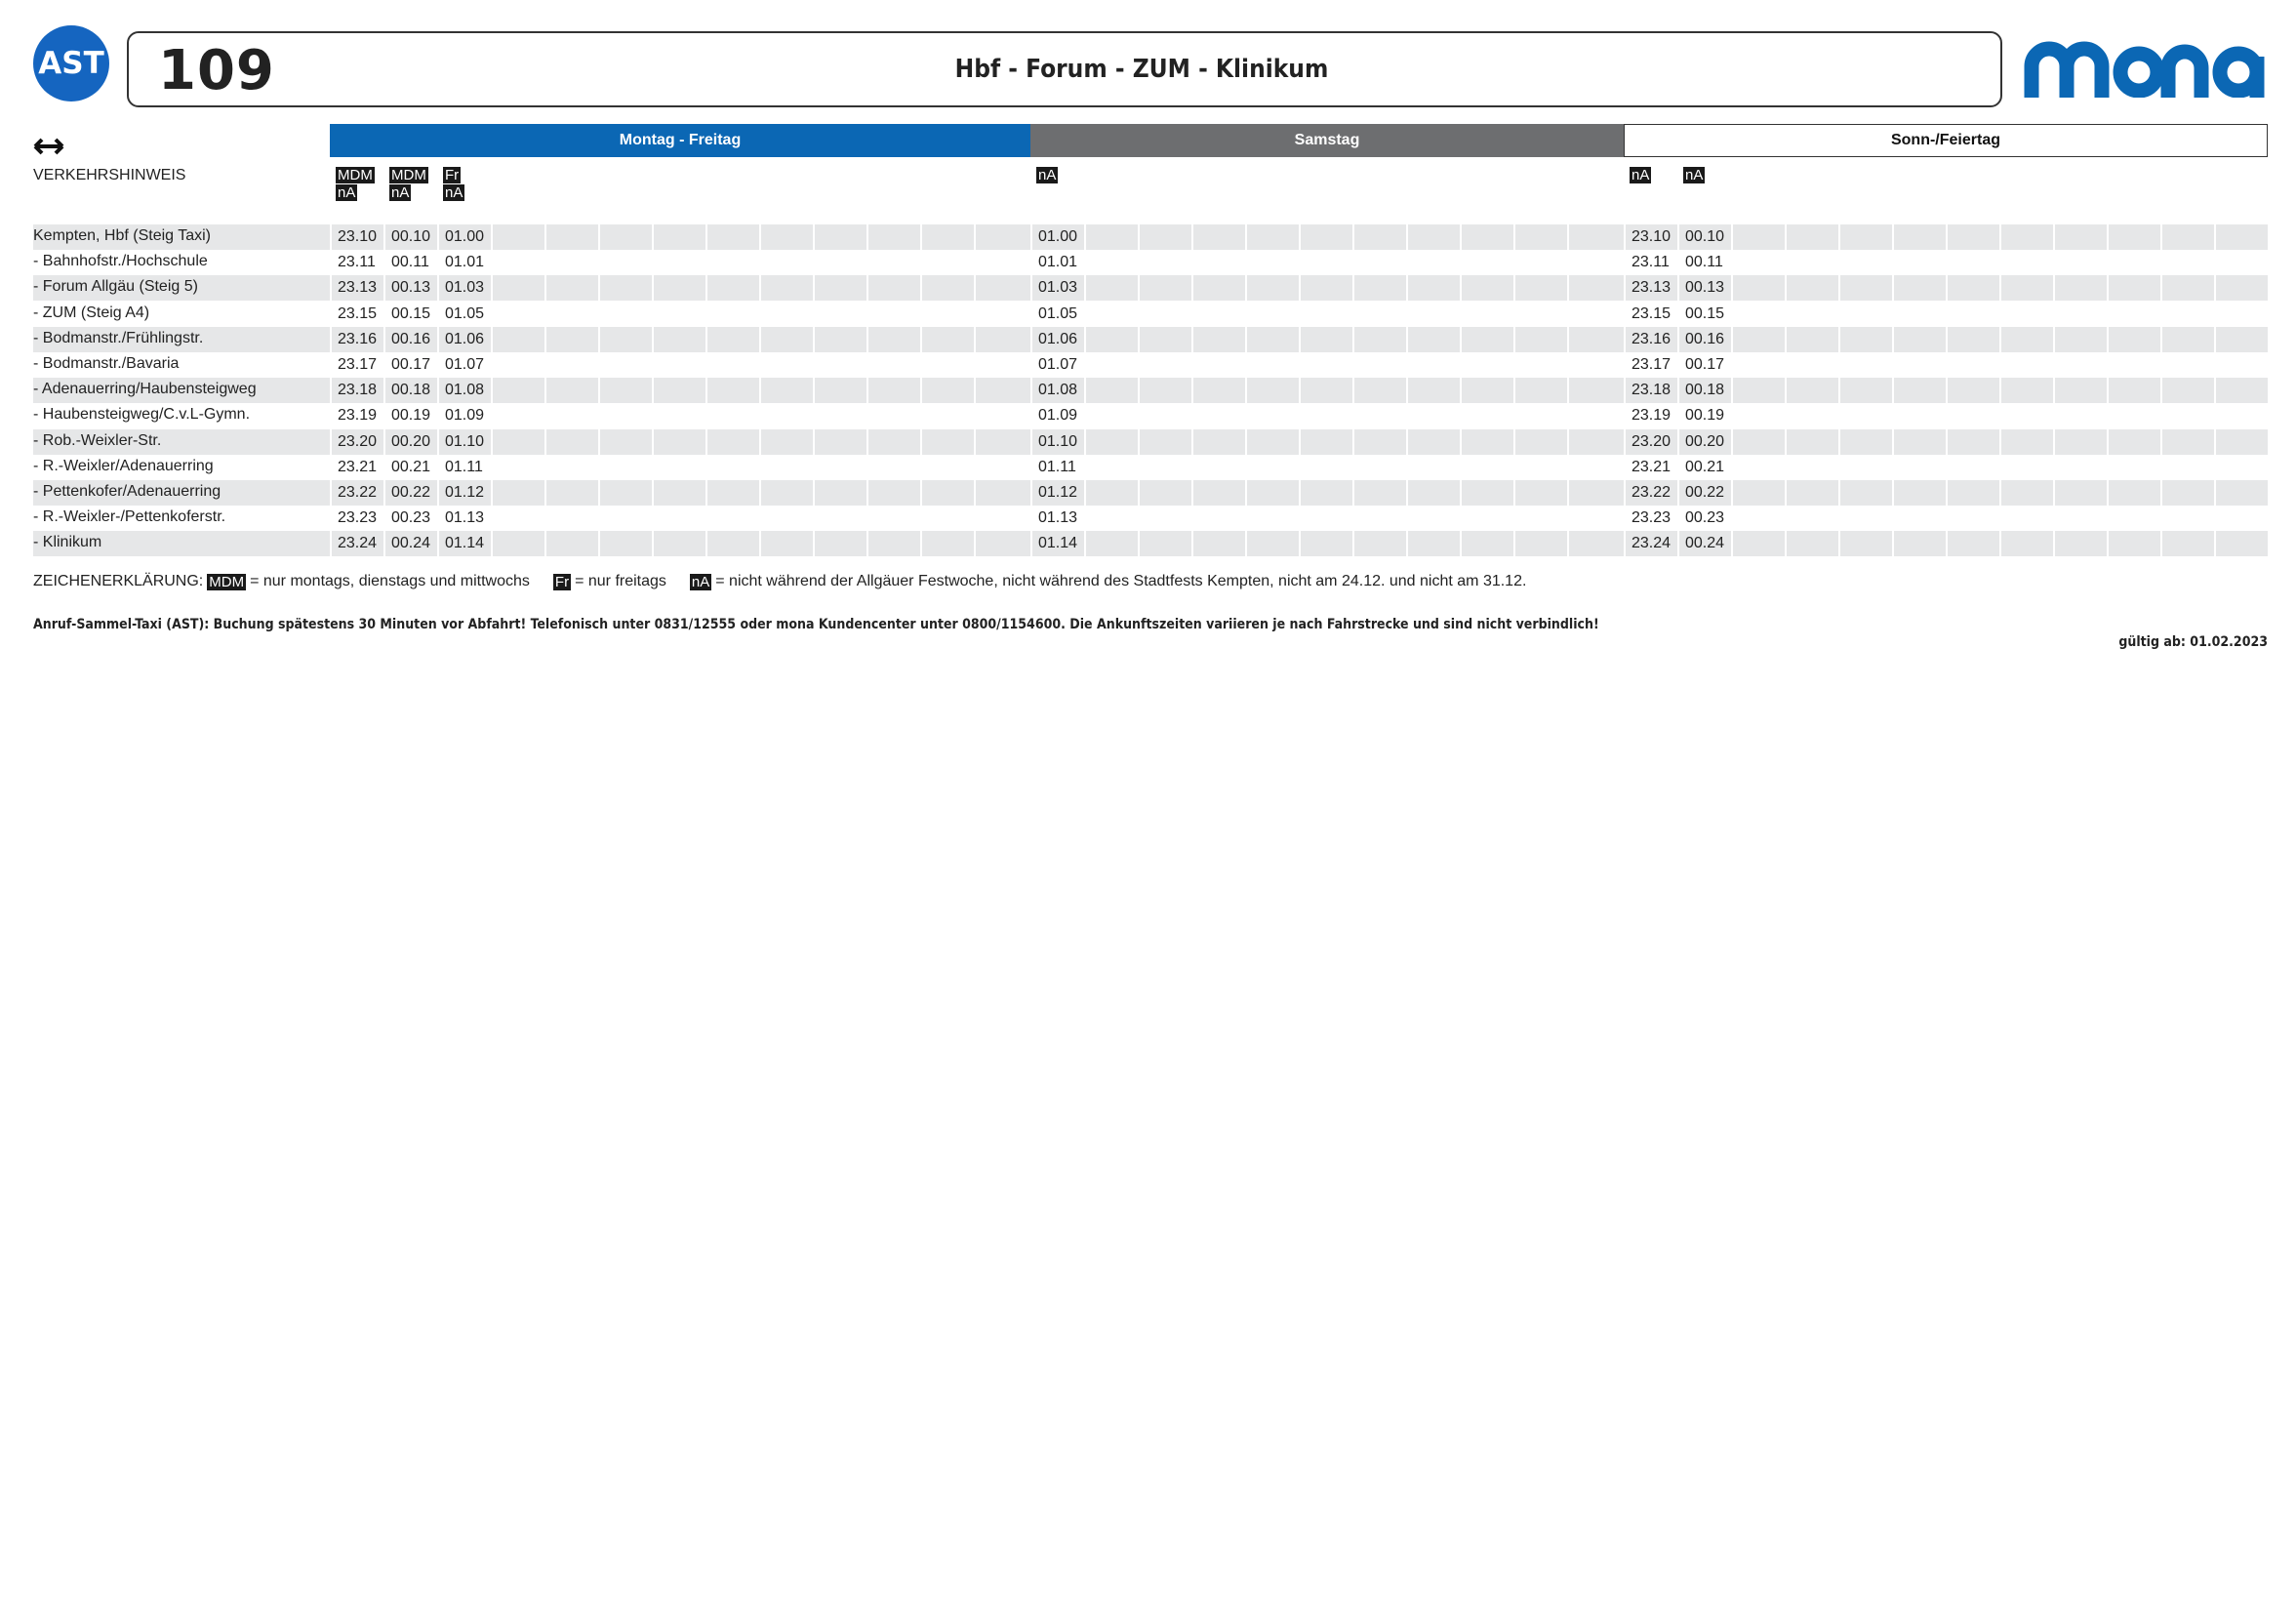  I want to click on time-cell-saturday: 01.05, so click(1057, 314).